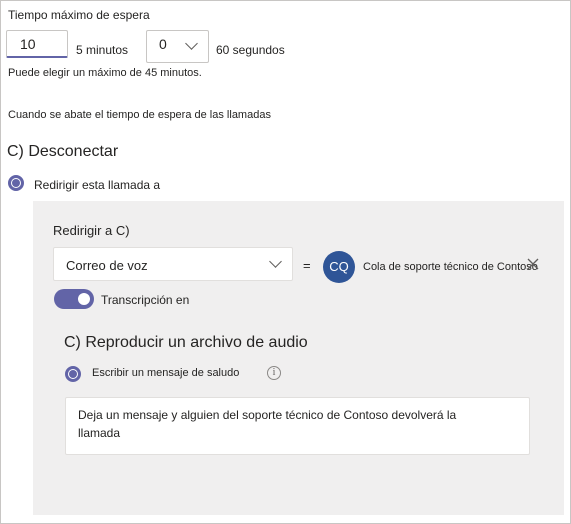  Describe the element at coordinates (533, 264) in the screenshot. I see `close-icon` at that location.